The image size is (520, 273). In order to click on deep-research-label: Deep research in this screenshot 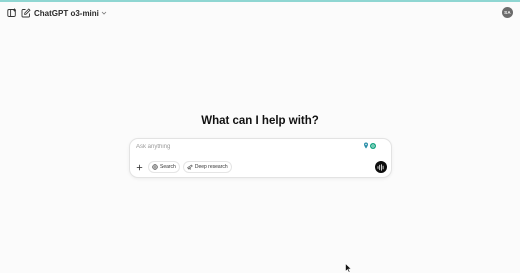, I will do `click(211, 167)`.